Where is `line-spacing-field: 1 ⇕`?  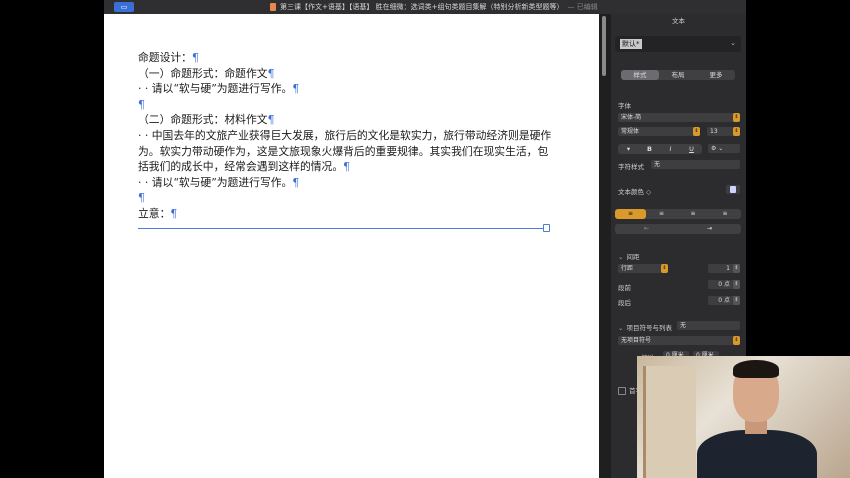
line-spacing-field: 1 ⇕ is located at coordinates (724, 268).